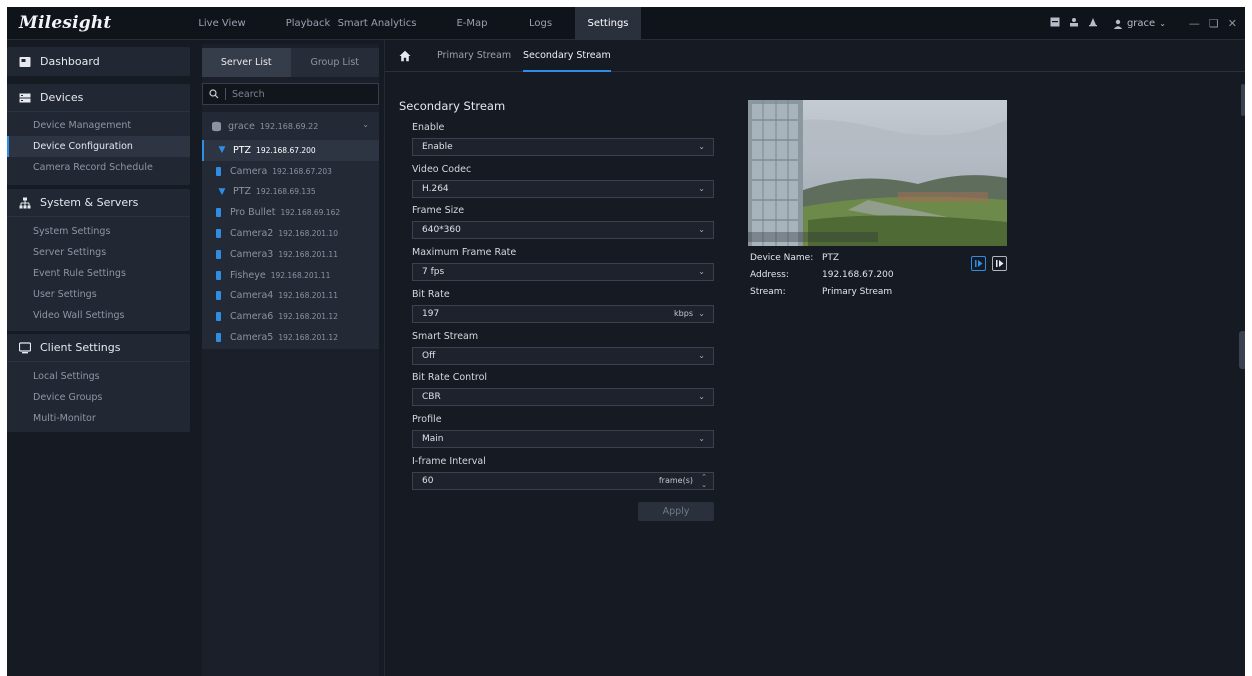  I want to click on device-row: Fisheye 192.168.201.11, so click(290, 275).